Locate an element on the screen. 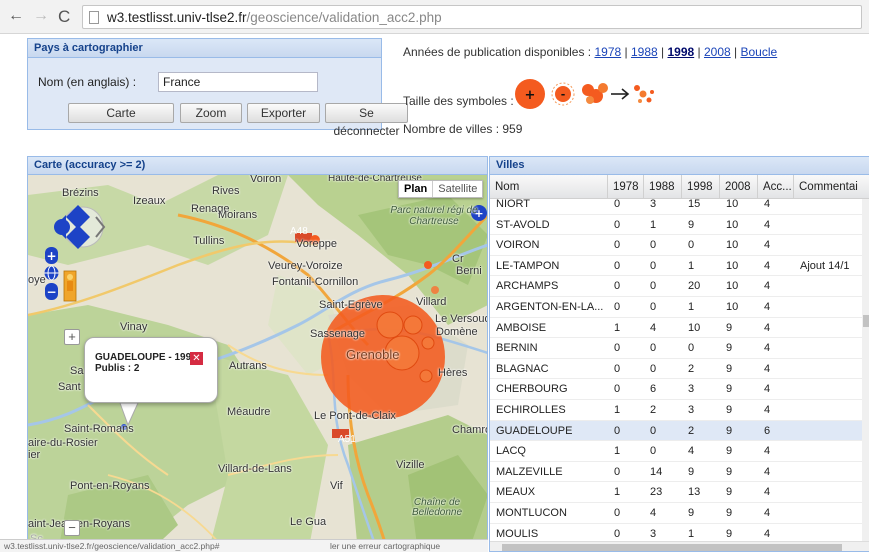 The height and width of the screenshot is (552, 869). col-header-nom: Nom is located at coordinates (549, 187).